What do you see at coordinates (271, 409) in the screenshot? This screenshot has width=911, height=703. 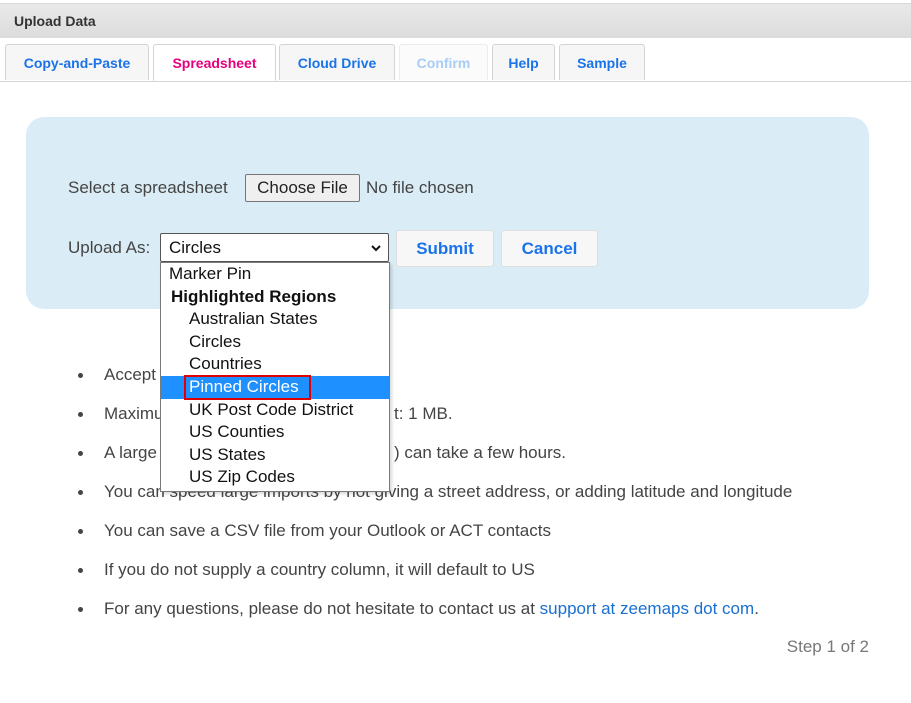 I see `option-label: UK Post Code District` at bounding box center [271, 409].